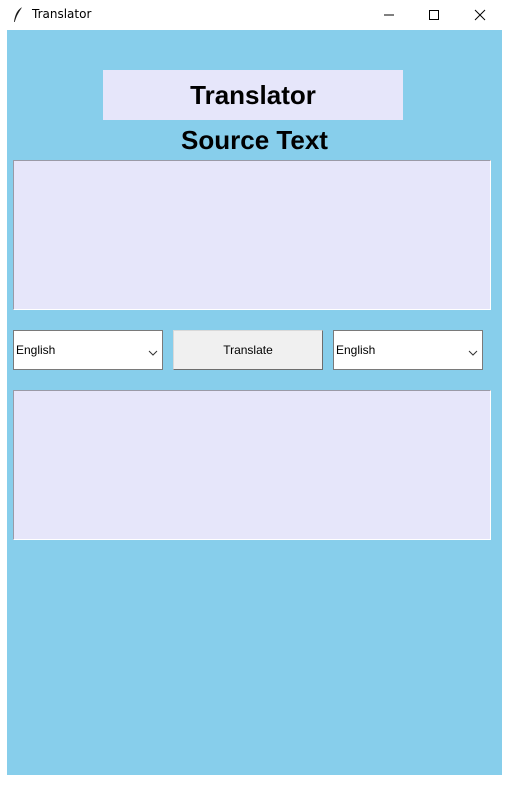 The image size is (514, 788). What do you see at coordinates (254, 140) in the screenshot?
I see `source-text-label: Source Text` at bounding box center [254, 140].